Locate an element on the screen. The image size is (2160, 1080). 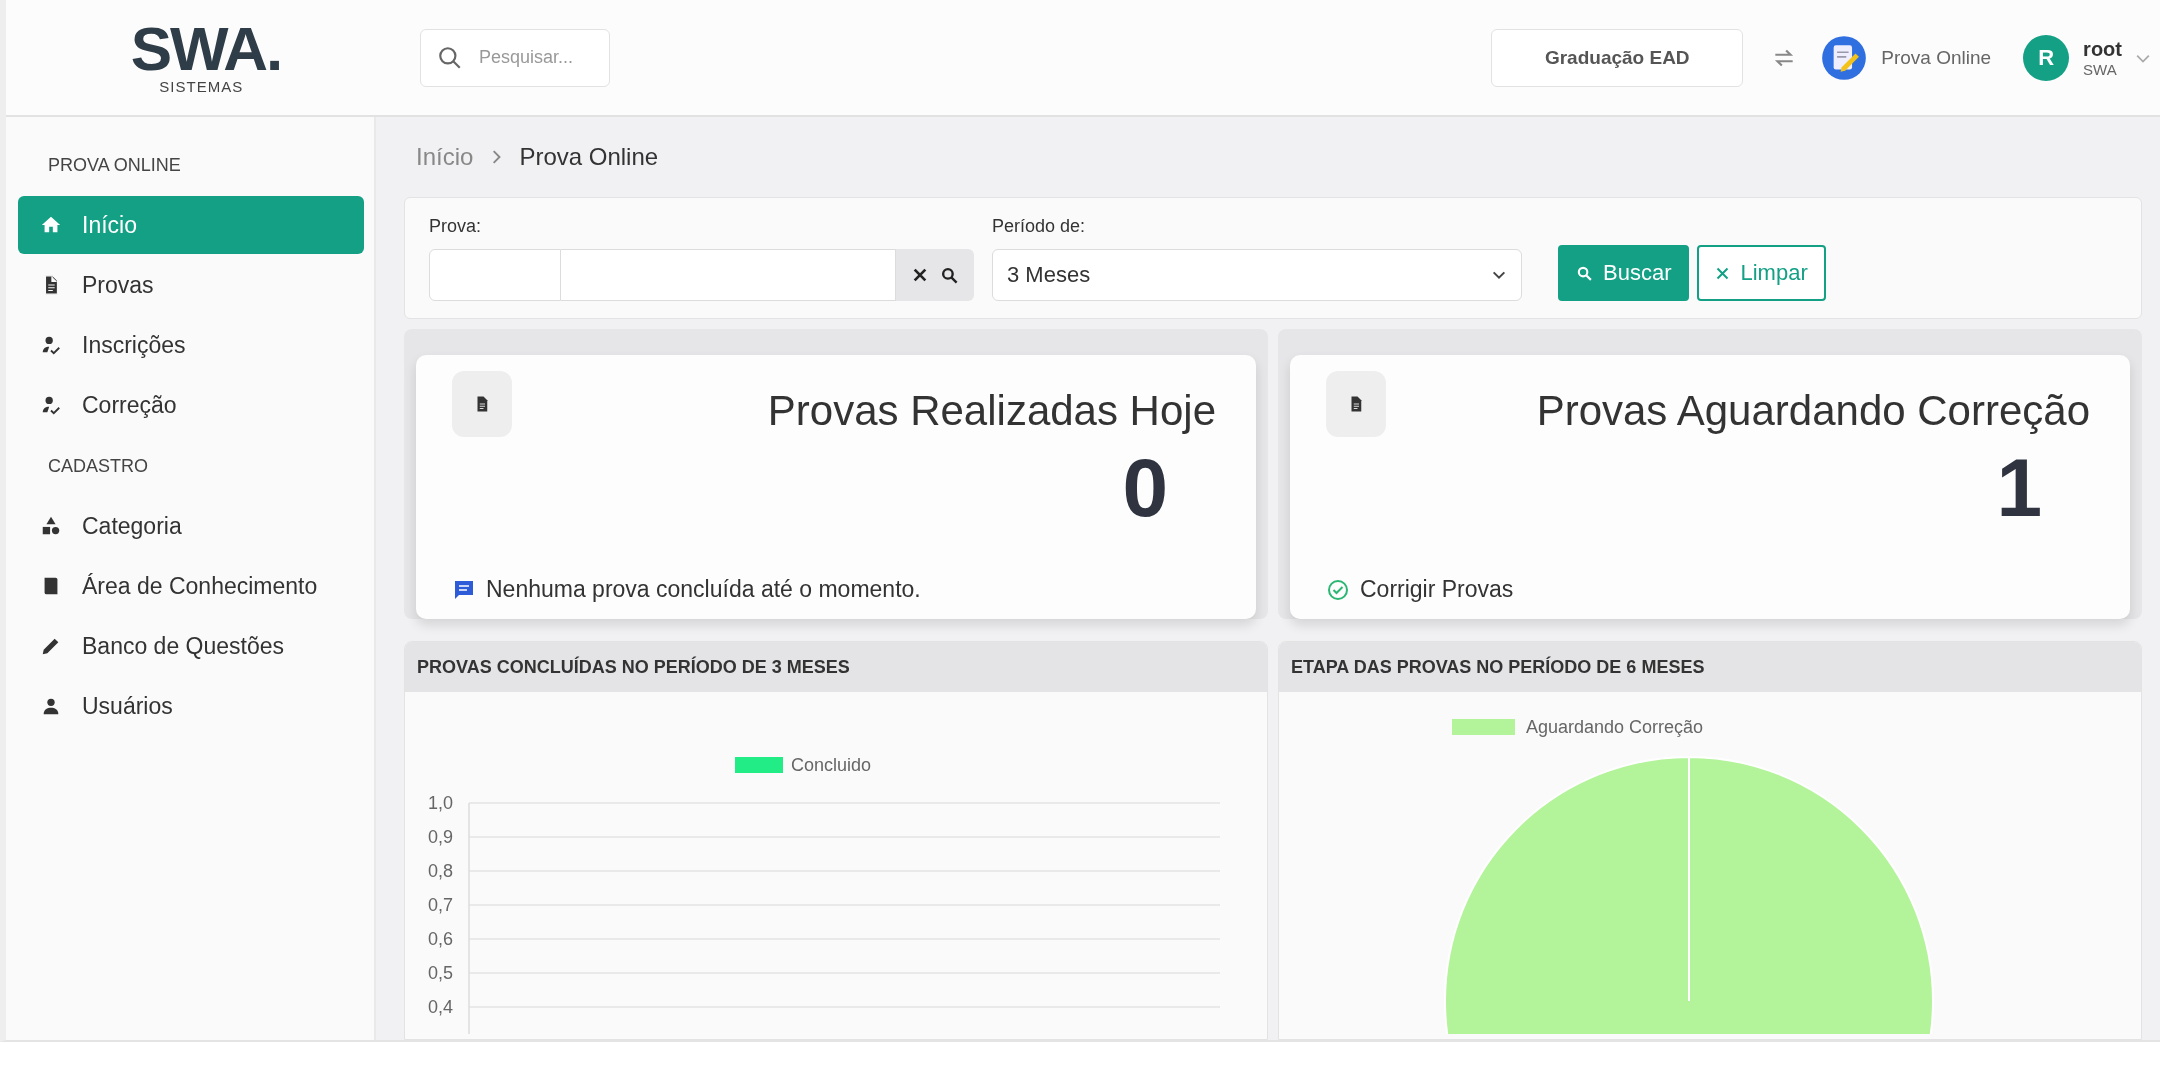
field-label: Prova: is located at coordinates (456, 226).